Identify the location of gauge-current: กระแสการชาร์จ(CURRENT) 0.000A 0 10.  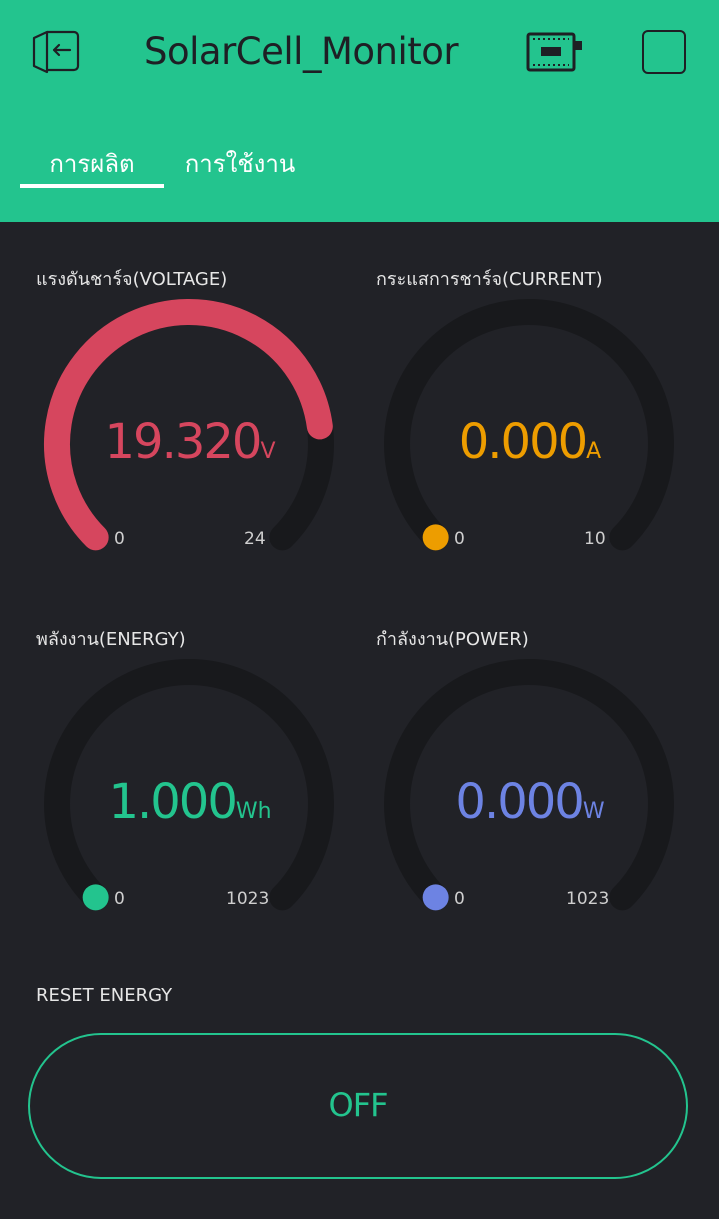
(546, 424).